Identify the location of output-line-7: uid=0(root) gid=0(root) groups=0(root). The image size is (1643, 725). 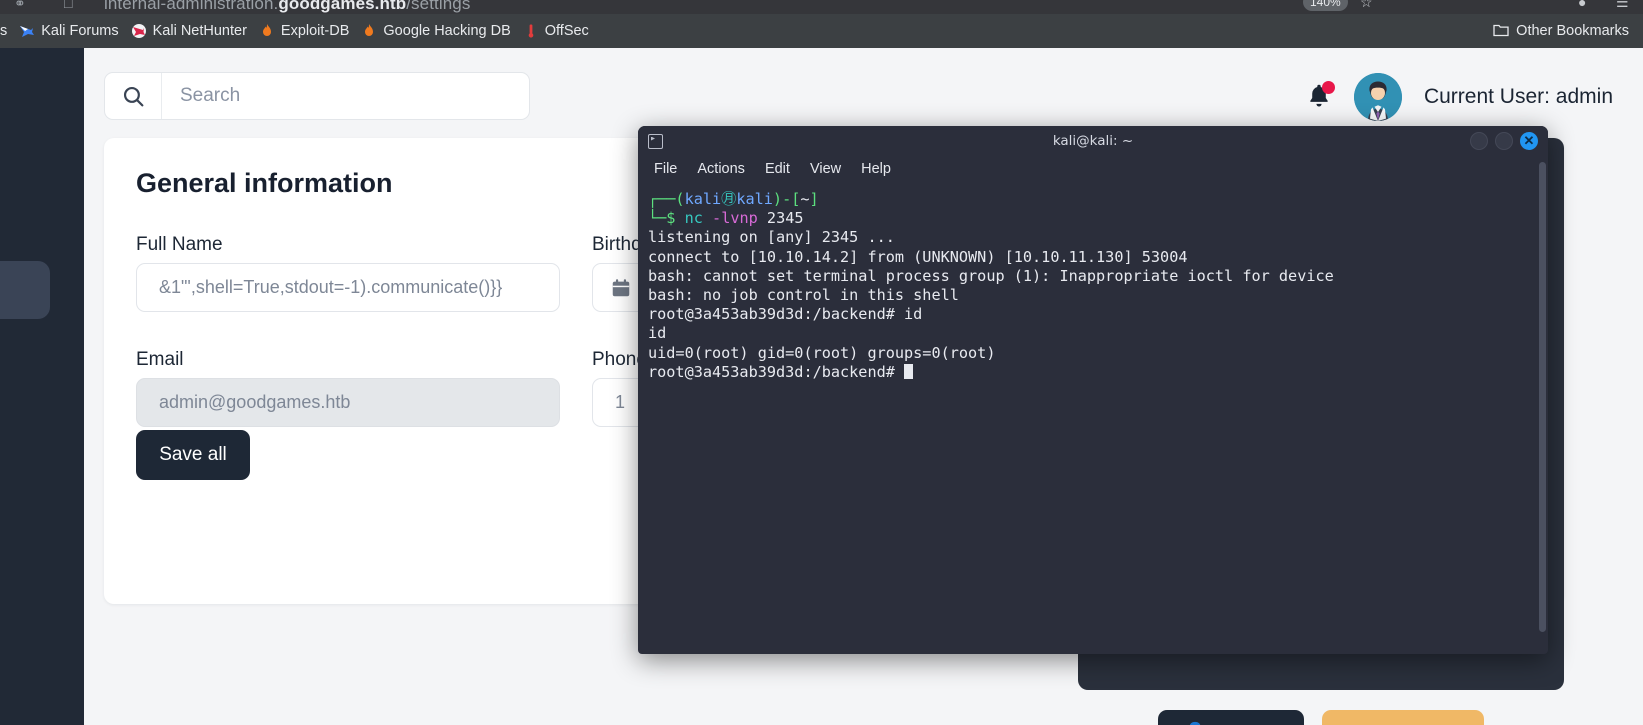
(822, 352).